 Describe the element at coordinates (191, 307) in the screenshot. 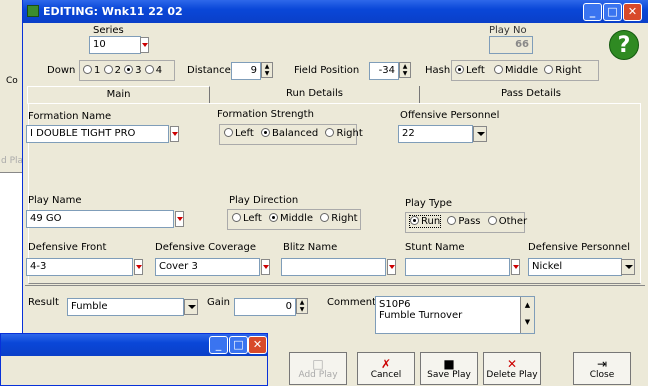

I see `result-dropdown-icon` at that location.